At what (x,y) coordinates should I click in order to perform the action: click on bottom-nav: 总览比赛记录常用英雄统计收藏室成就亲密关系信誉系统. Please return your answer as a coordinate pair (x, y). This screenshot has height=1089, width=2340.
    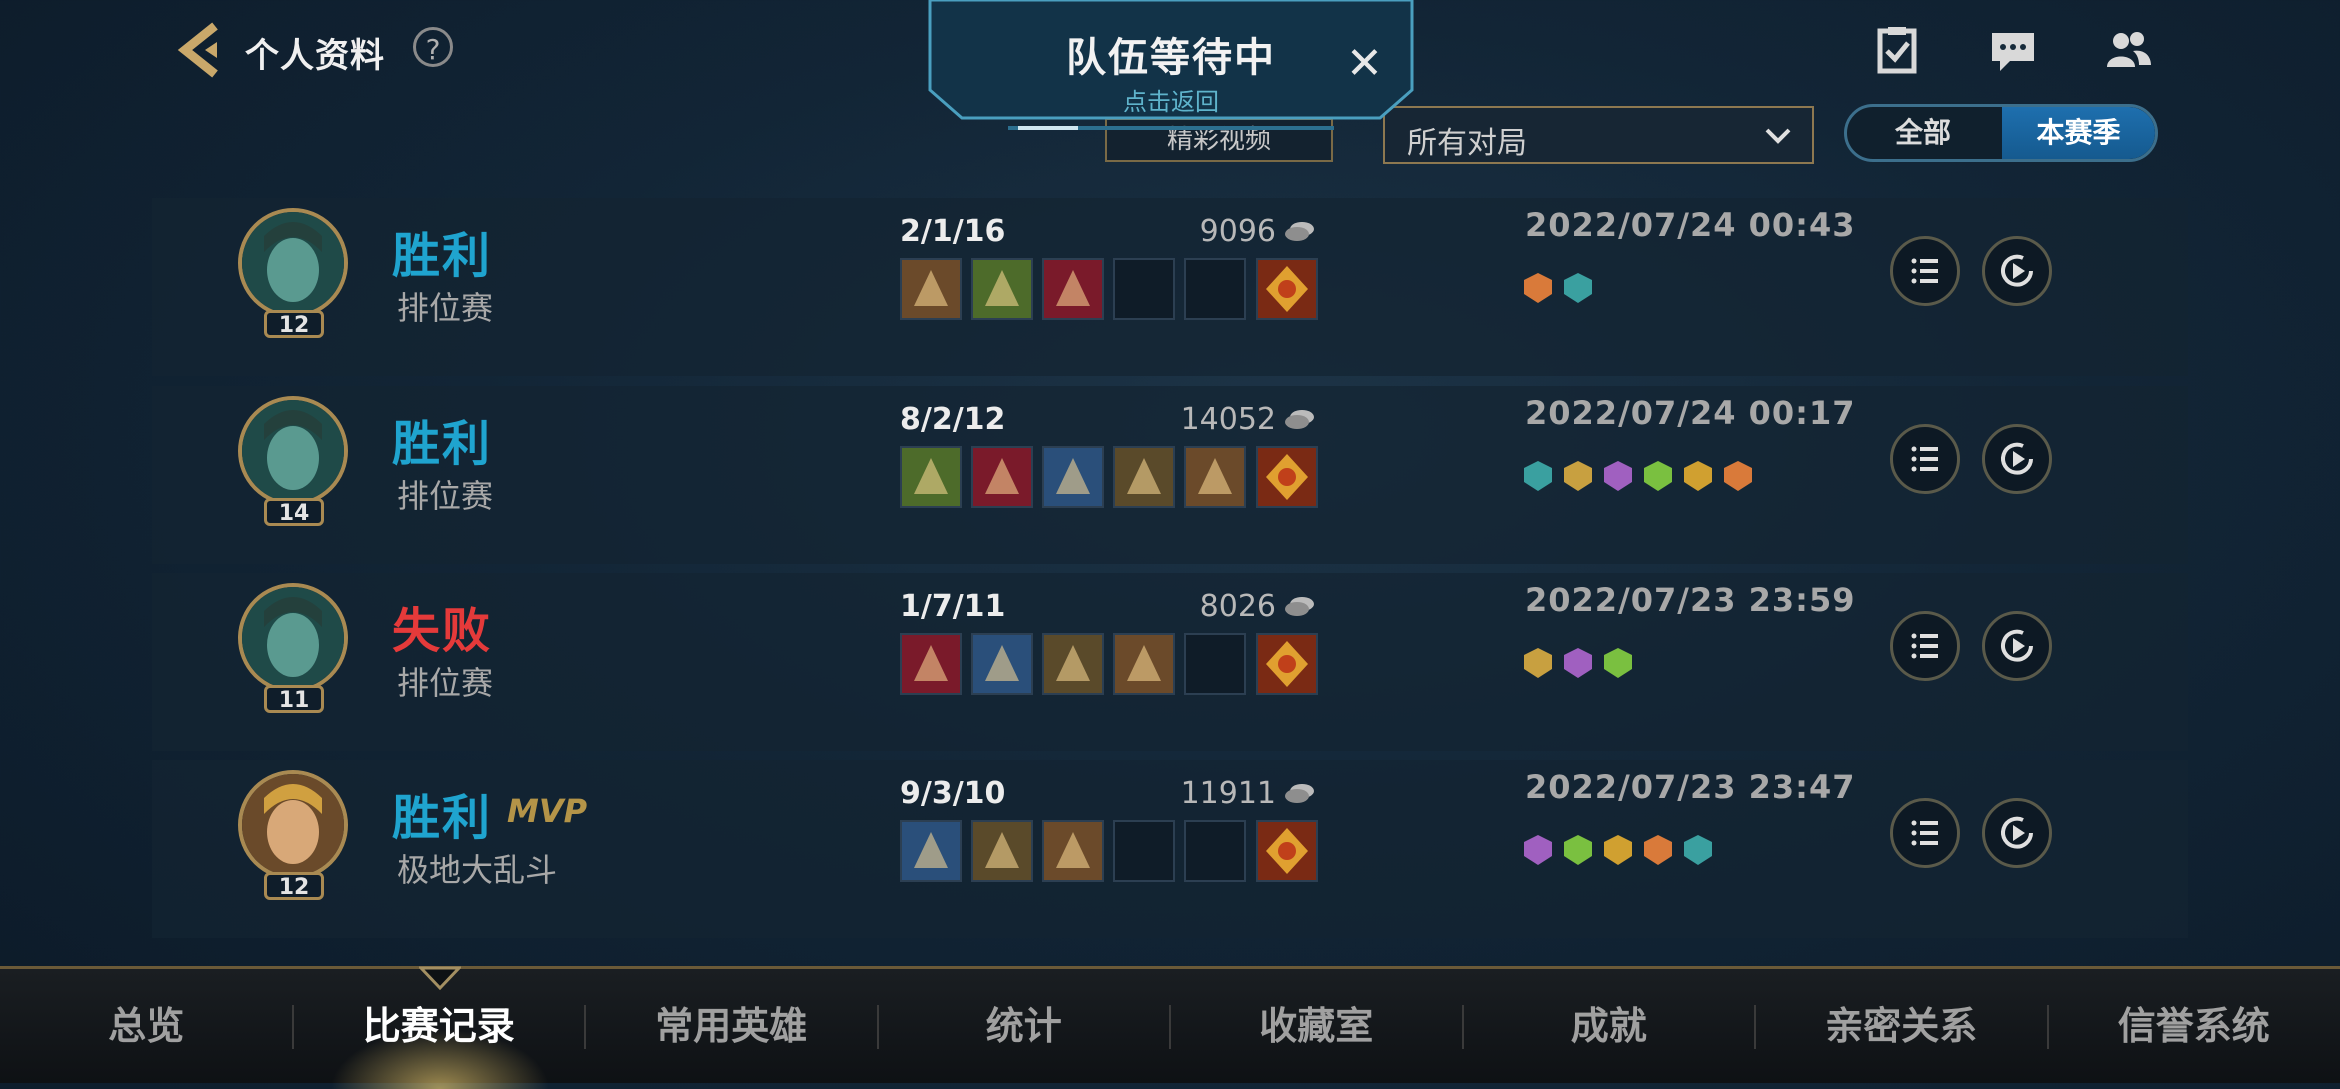
    Looking at the image, I should click on (1170, 1024).